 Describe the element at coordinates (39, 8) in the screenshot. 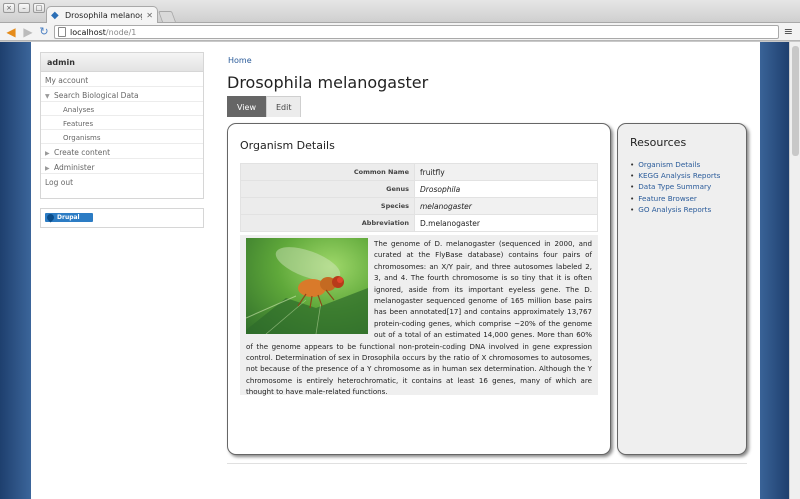

I see `maximize-window-icon: □` at that location.